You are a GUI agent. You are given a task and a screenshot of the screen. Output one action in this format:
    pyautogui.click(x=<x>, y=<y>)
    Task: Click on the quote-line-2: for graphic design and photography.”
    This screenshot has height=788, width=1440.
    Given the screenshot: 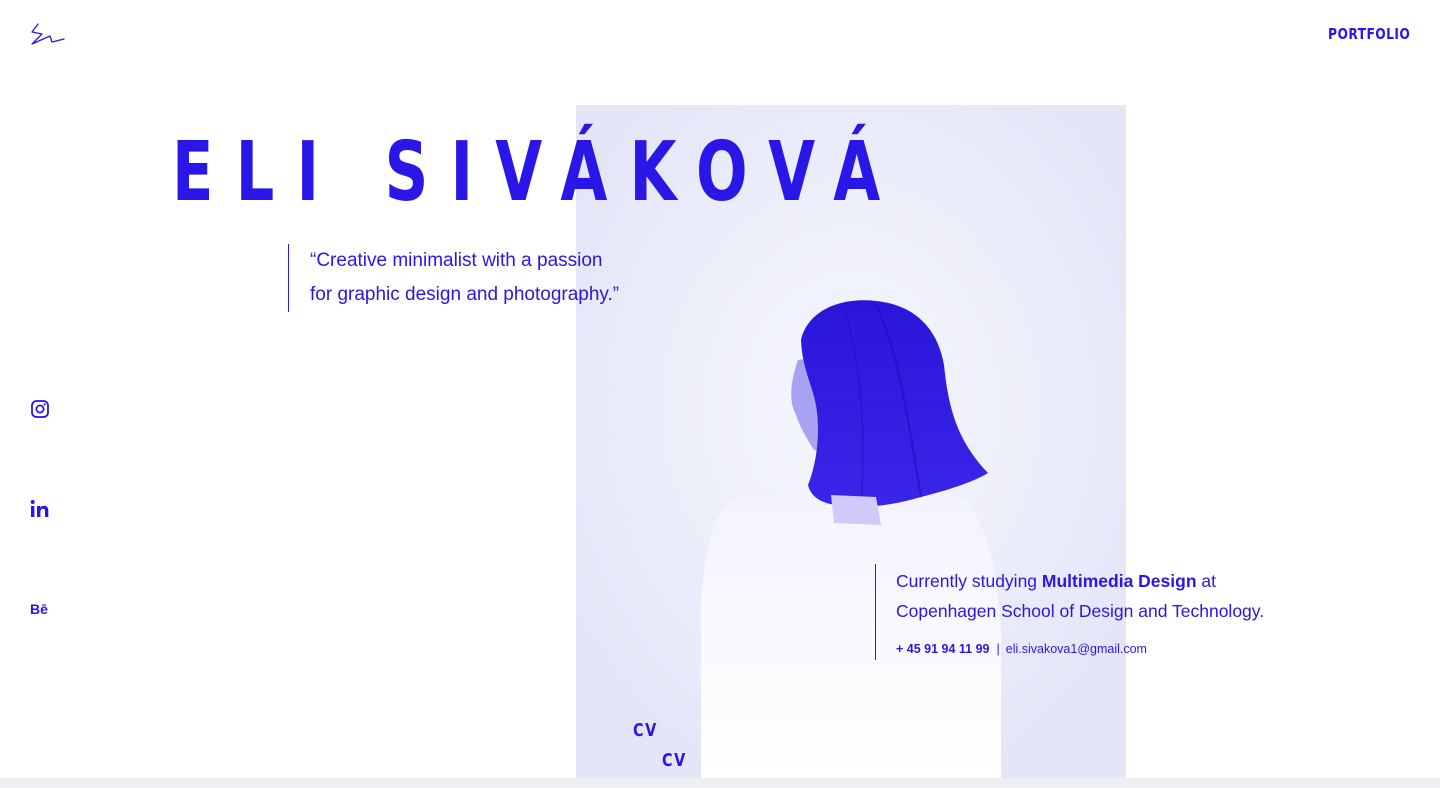 What is the action you would take?
    pyautogui.click(x=465, y=294)
    